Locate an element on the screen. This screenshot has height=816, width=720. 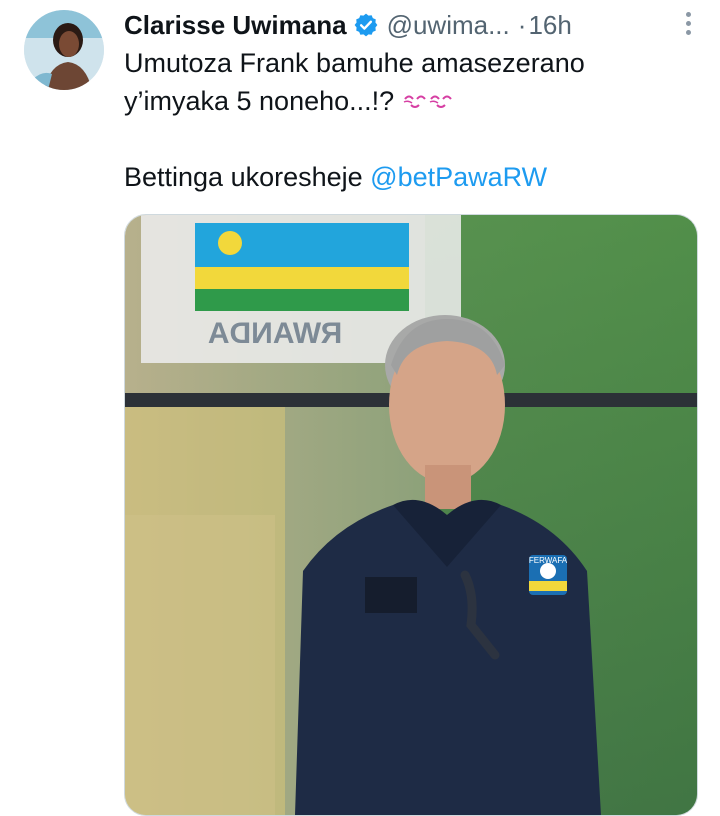
more-options-icon is located at coordinates (688, 23).